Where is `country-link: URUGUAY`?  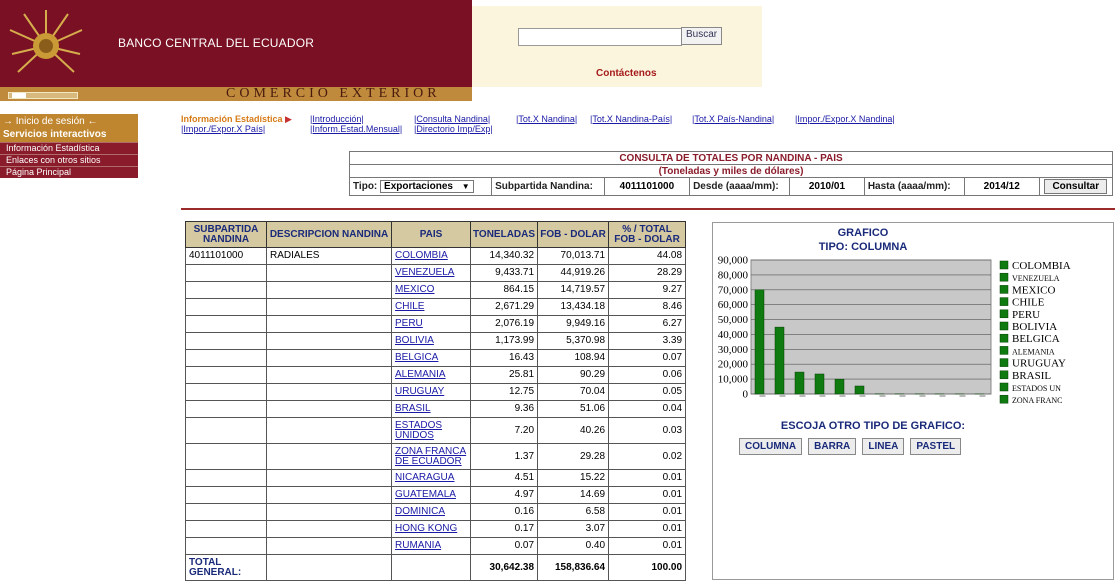
country-link: URUGUAY is located at coordinates (419, 391).